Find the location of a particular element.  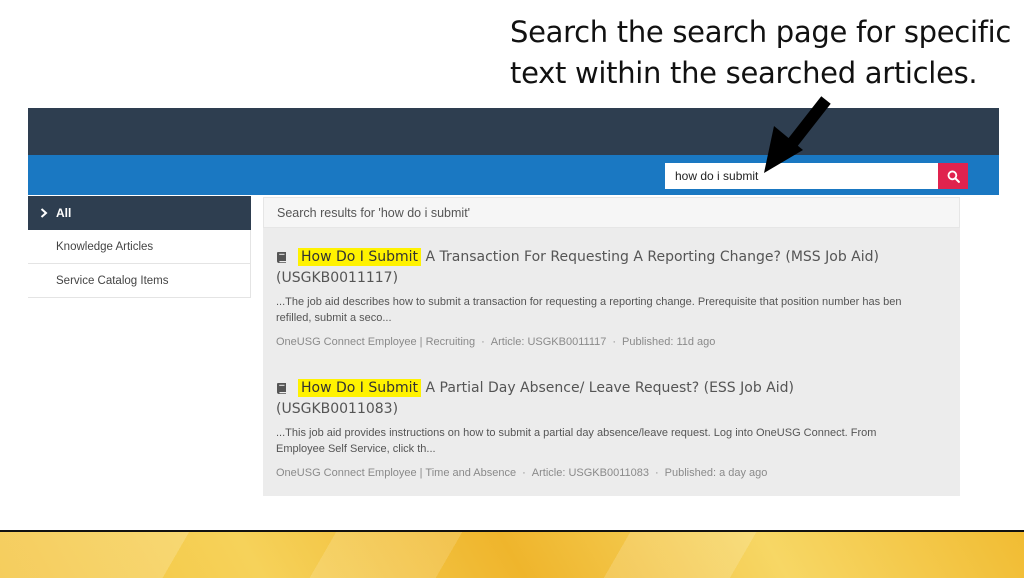

top-navbar is located at coordinates (513, 131).